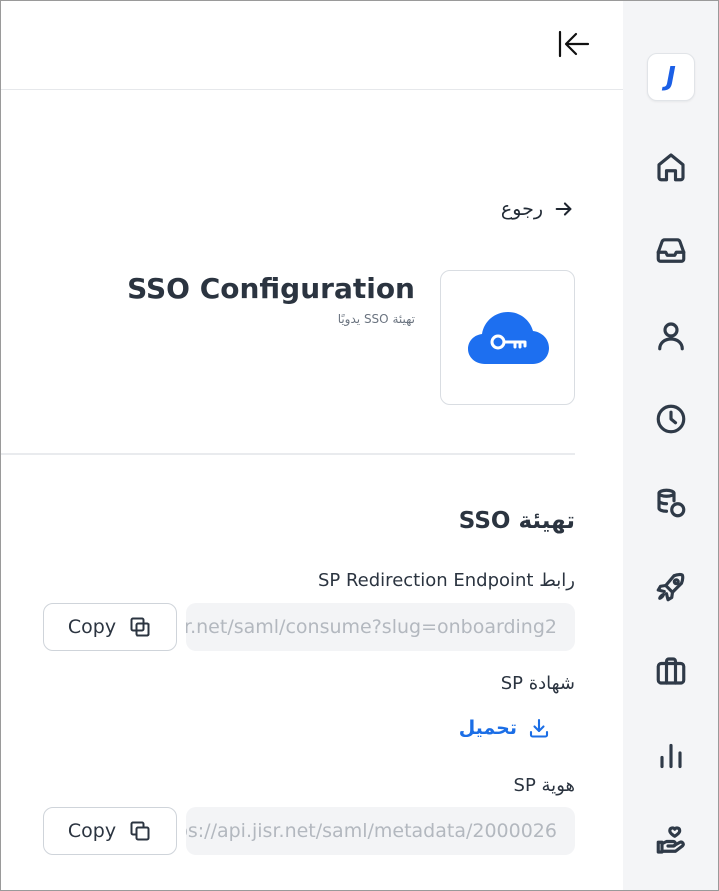  I want to click on app-logo: J, so click(671, 77).